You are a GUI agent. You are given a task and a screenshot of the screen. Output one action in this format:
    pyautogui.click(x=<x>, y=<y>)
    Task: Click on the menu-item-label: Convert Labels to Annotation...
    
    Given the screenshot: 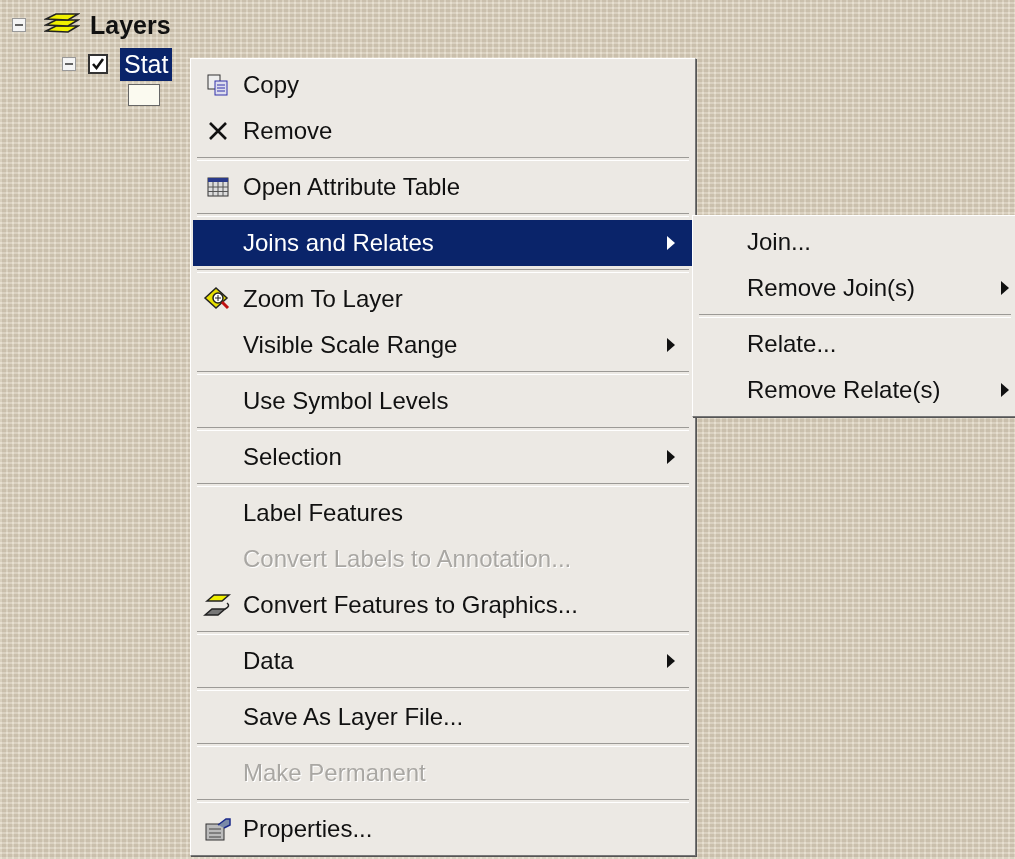 What is the action you would take?
    pyautogui.click(x=408, y=559)
    